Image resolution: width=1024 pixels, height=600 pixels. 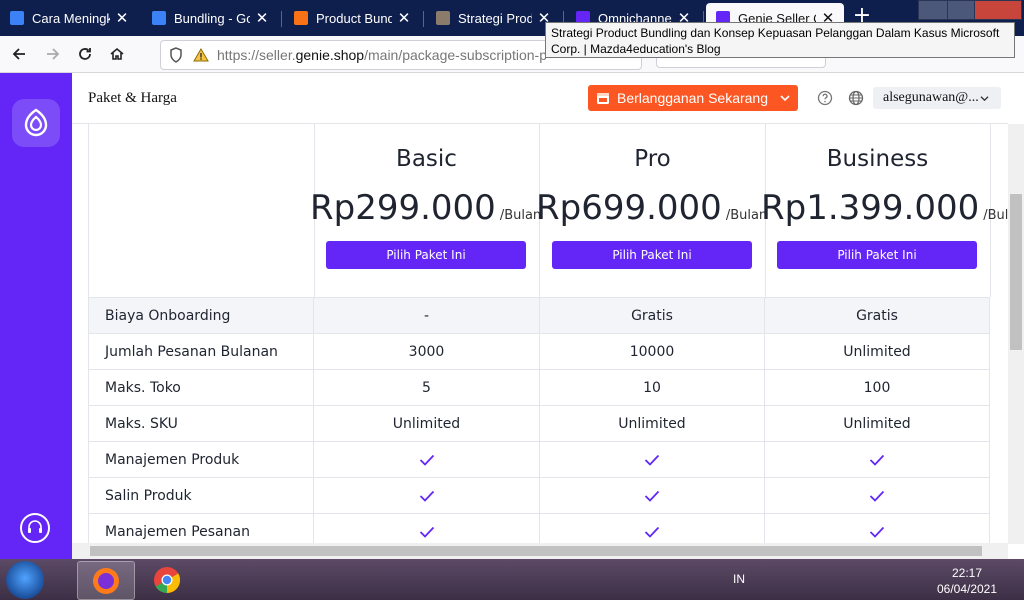 I want to click on language-indicator: IN, so click(x=739, y=579).